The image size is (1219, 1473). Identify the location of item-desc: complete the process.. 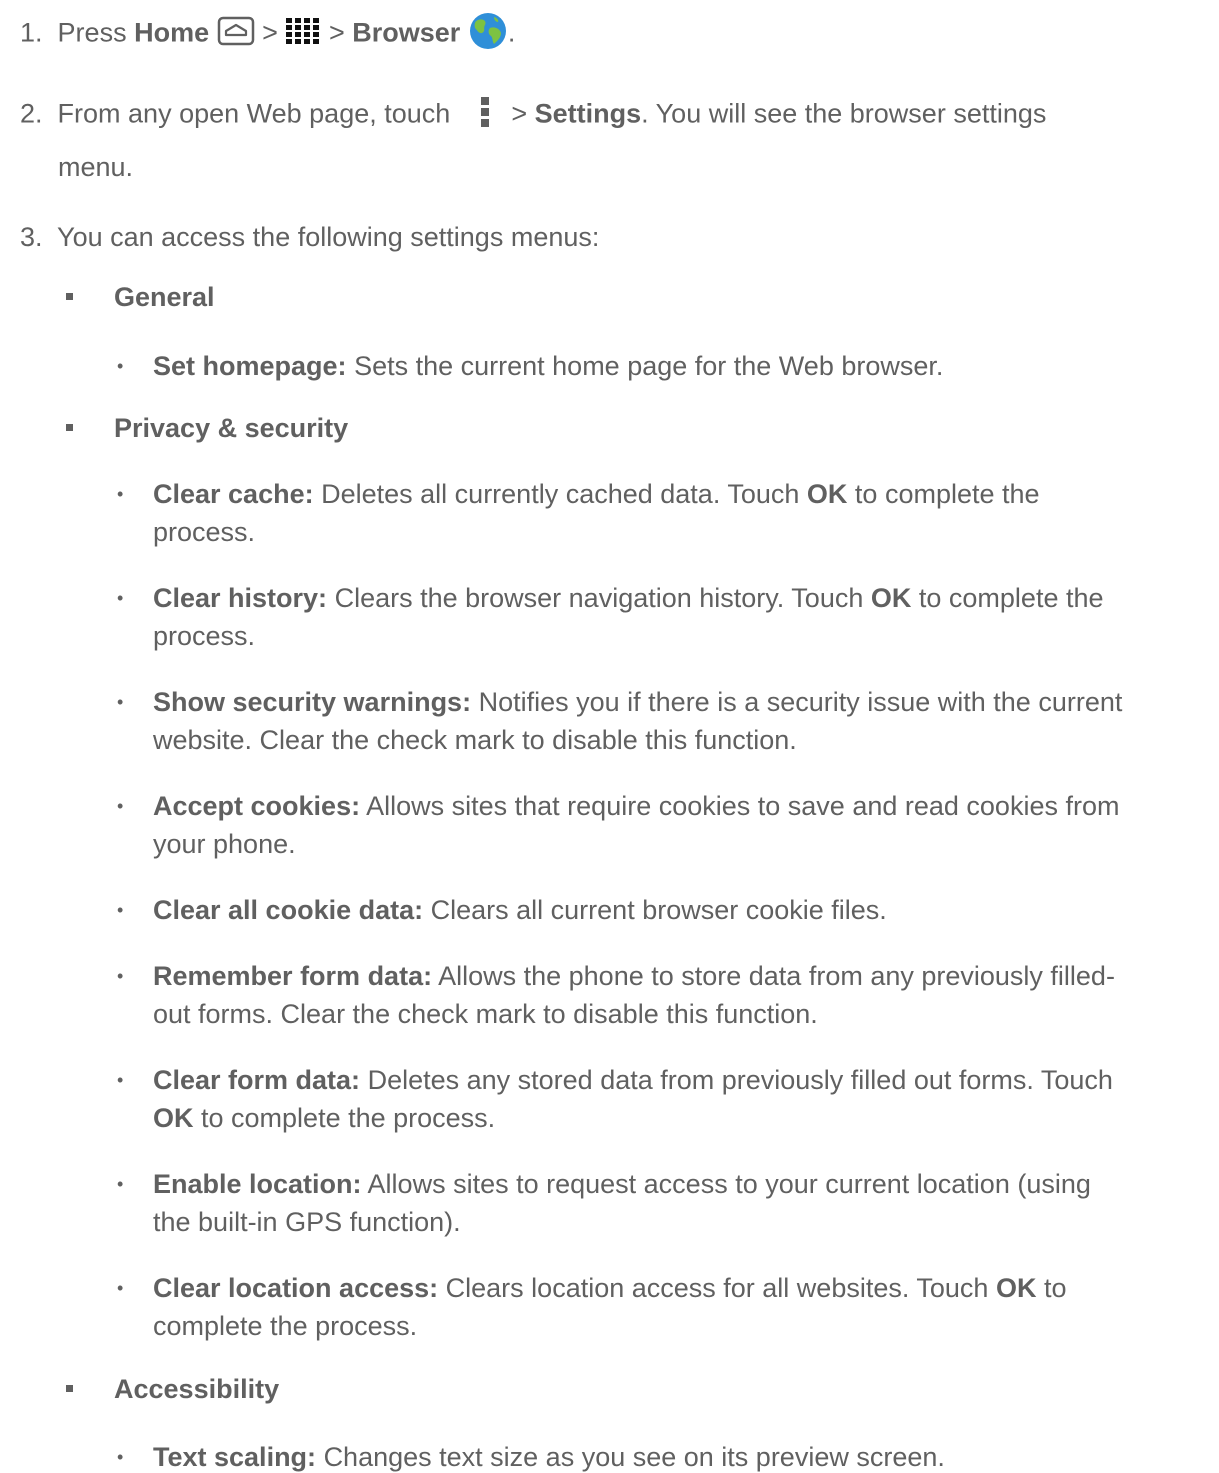
(285, 1326).